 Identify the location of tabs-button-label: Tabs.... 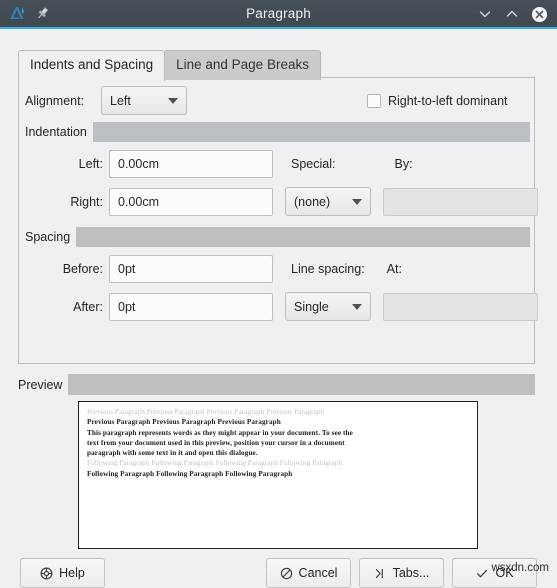
(411, 573).